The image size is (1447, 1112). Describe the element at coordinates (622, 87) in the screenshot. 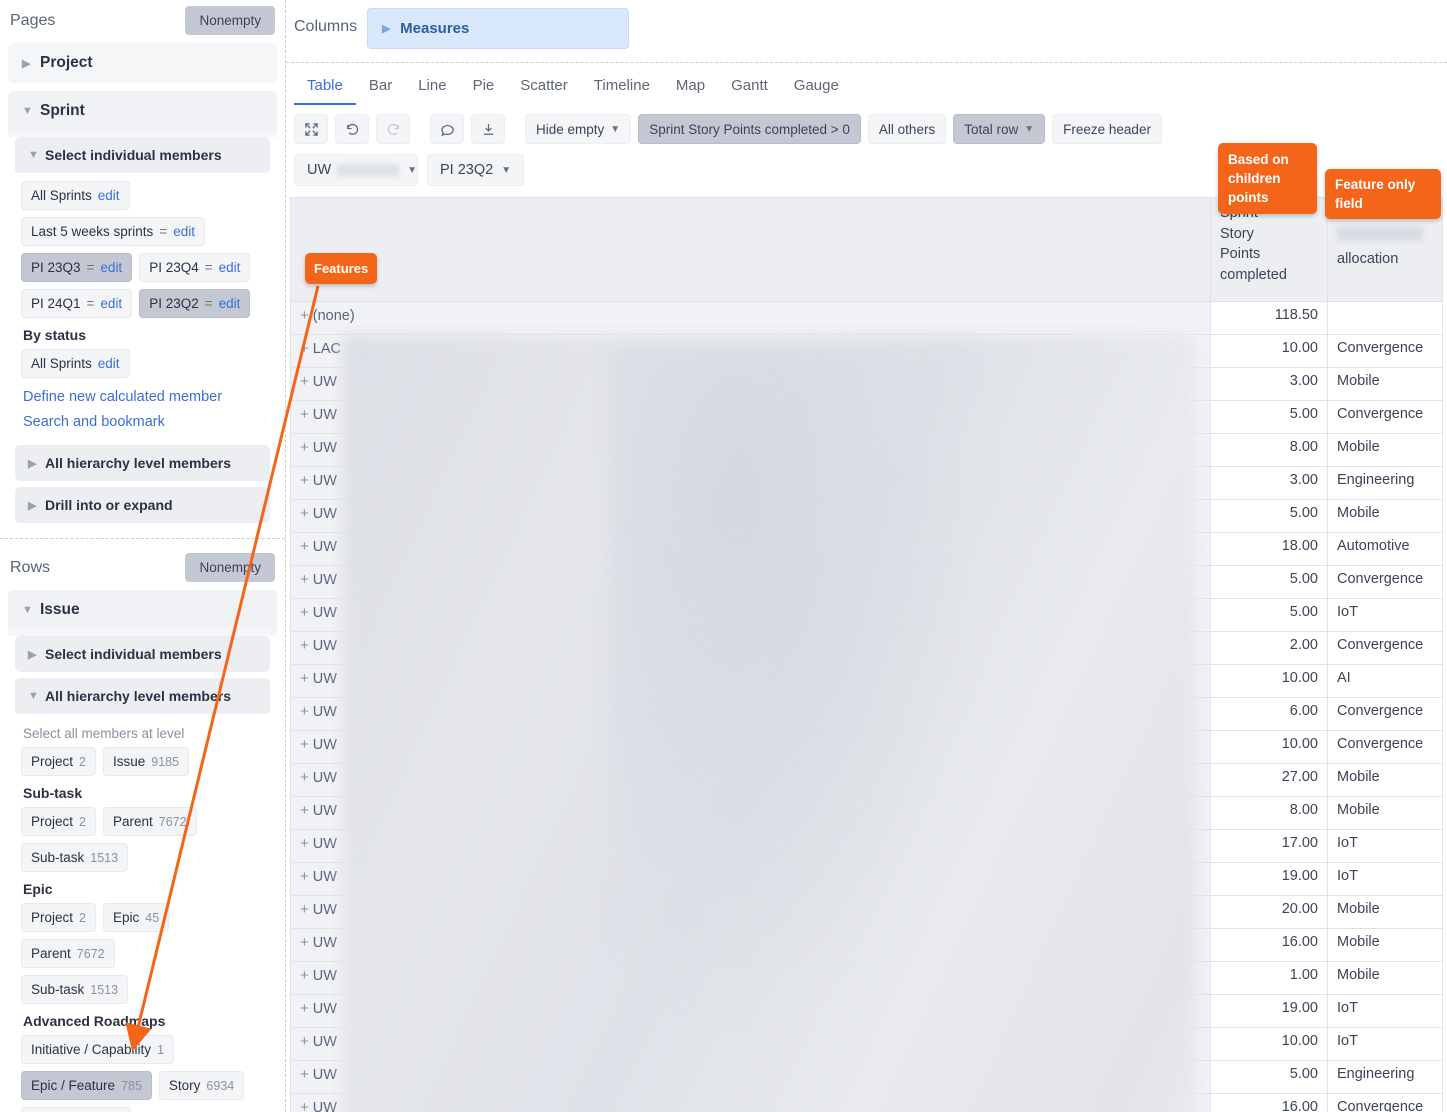

I see `tab-timeline: Timeline` at that location.